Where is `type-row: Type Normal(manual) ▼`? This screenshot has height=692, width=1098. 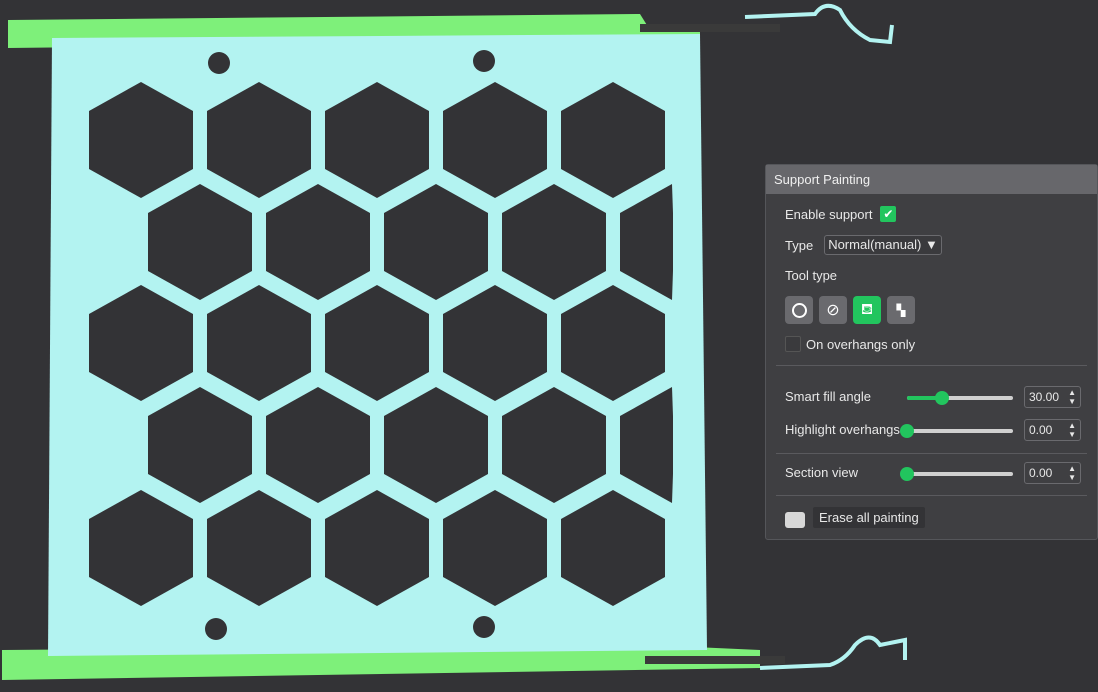
type-row: Type Normal(manual) ▼ is located at coordinates (863, 245).